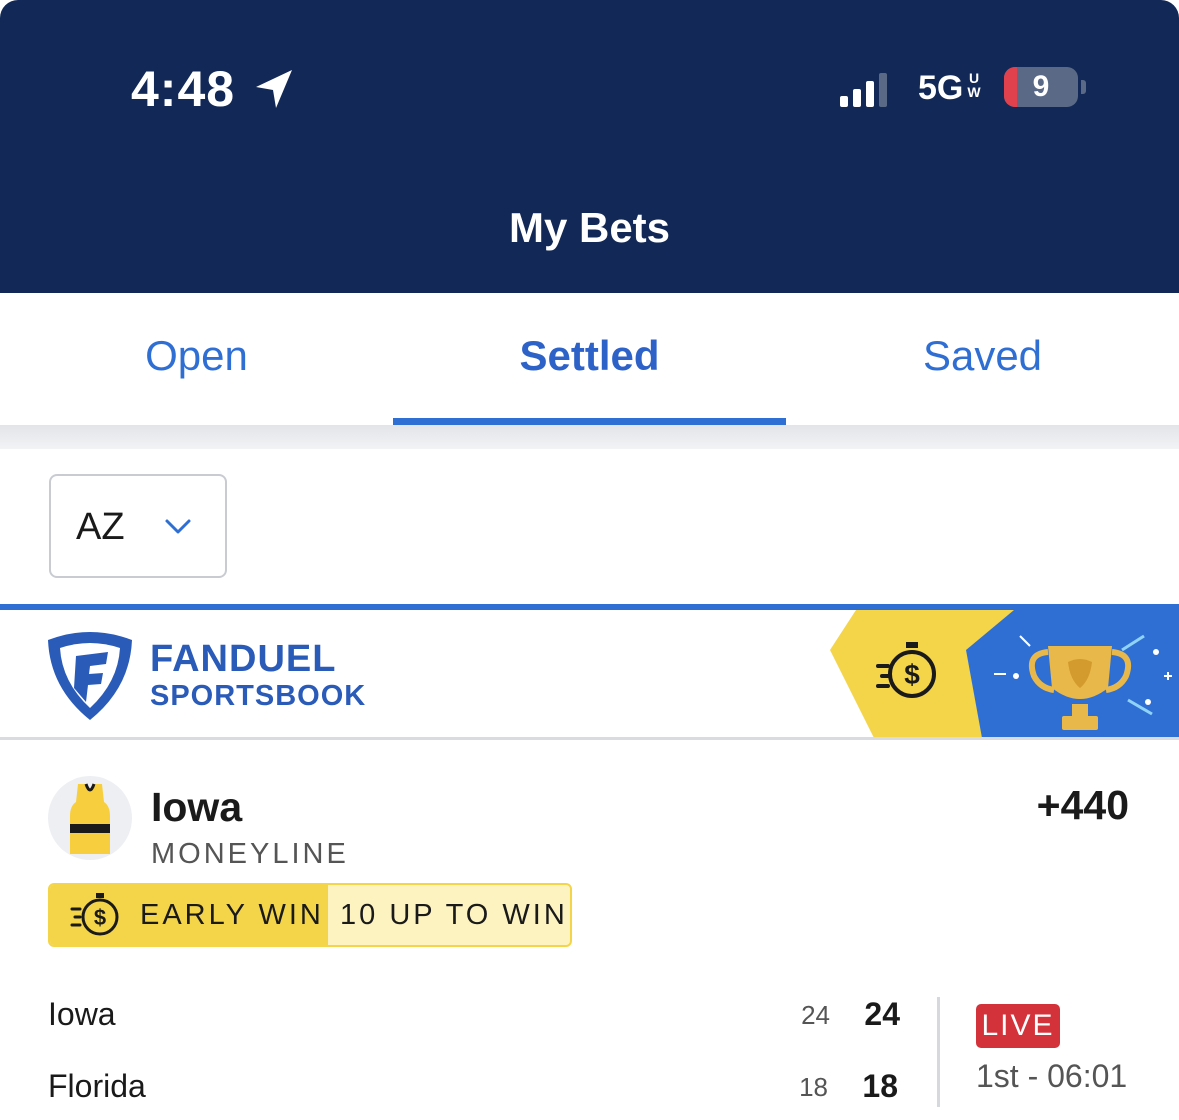 The width and height of the screenshot is (1179, 1120). Describe the element at coordinates (589, 227) in the screenshot. I see `page-title: My Bets` at that location.